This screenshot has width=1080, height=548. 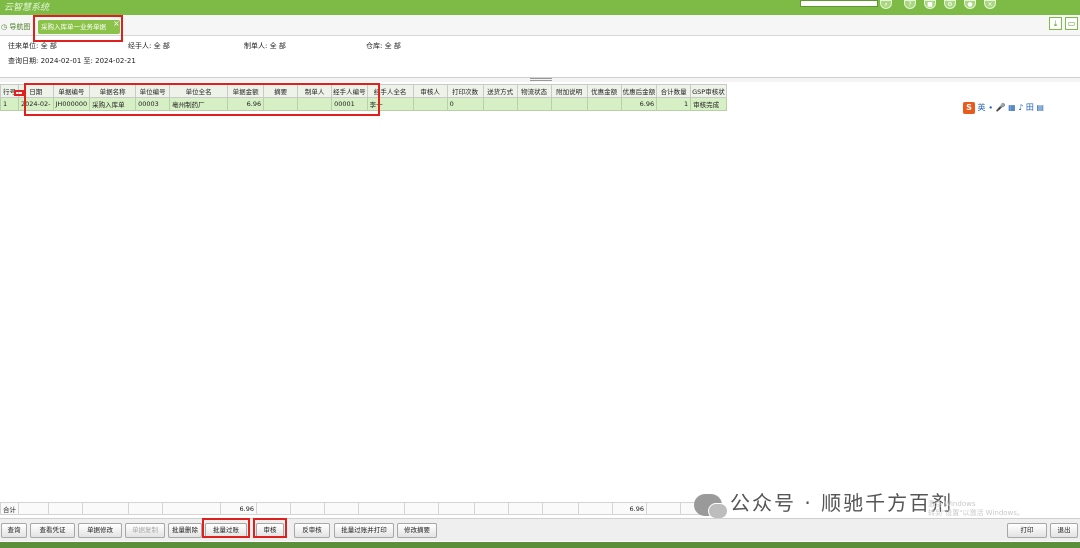 What do you see at coordinates (349, 91) in the screenshot?
I see `col-handler-no-header: 经手人编号` at bounding box center [349, 91].